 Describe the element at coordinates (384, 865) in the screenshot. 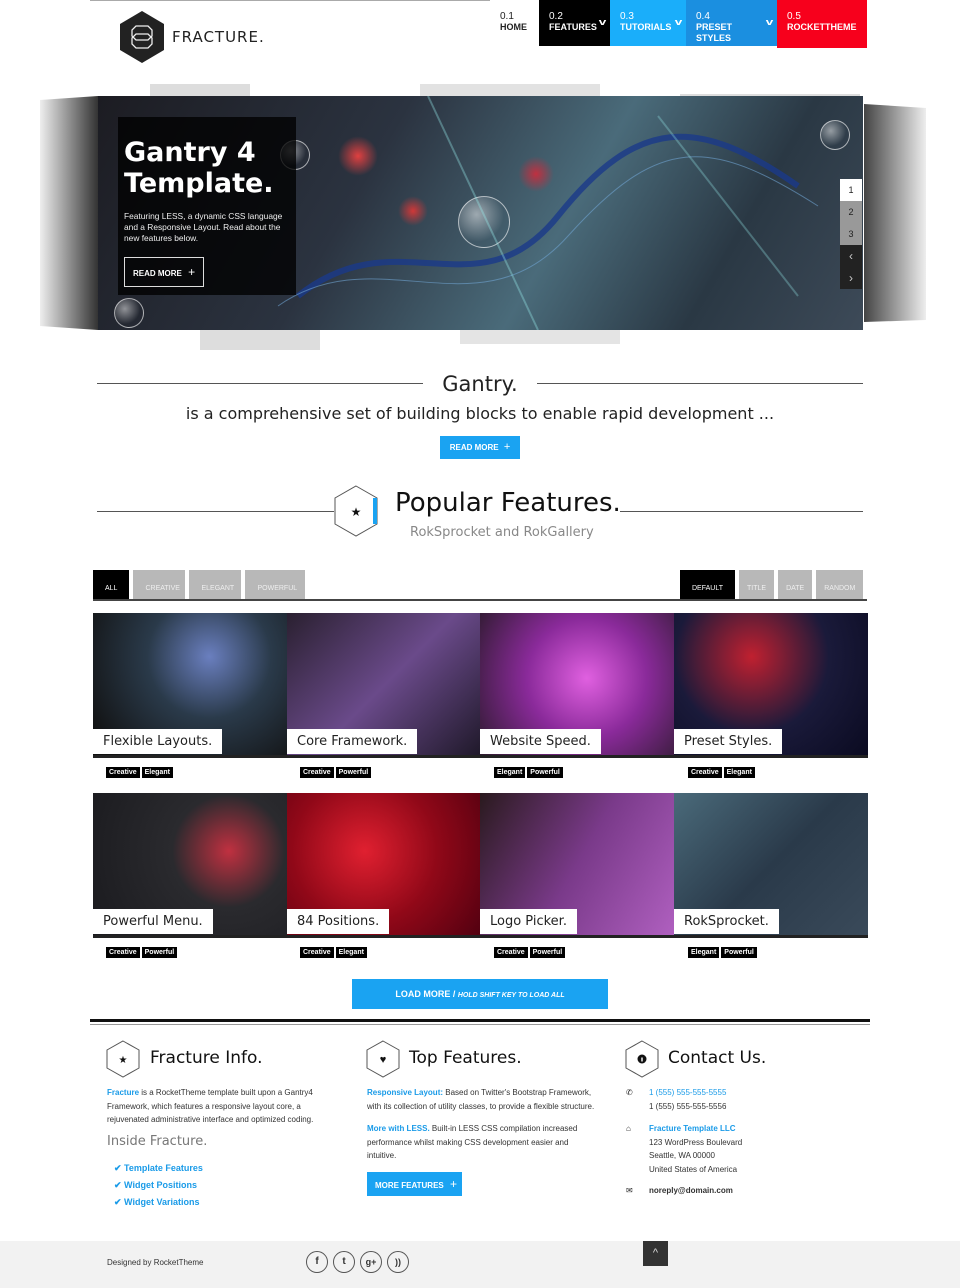

I see `feature-card: 84 Positions.` at that location.